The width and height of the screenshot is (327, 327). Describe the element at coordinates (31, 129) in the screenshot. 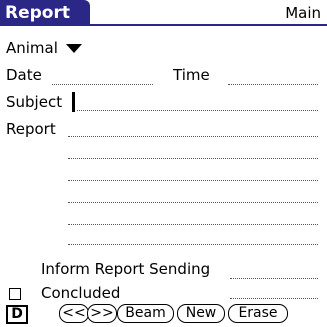

I see `report-label: Report` at that location.